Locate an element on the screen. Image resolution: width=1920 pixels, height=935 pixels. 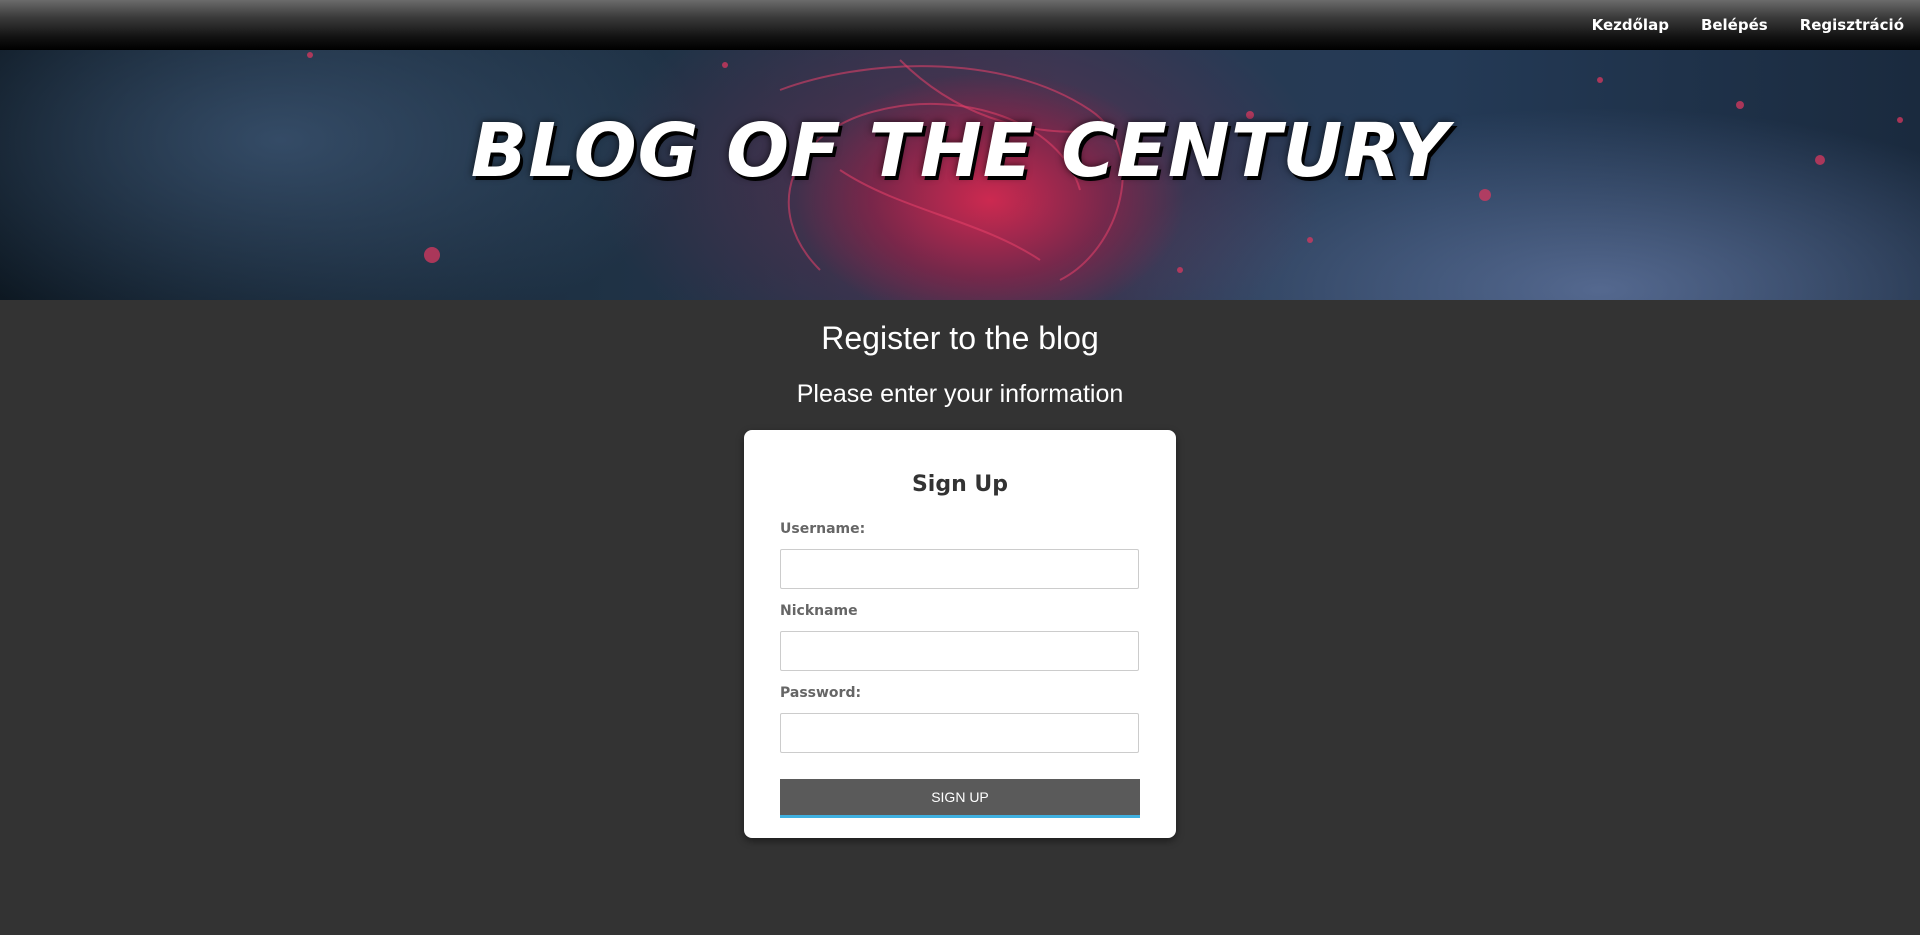
page-subtitle: Please enter your information is located at coordinates (960, 394).